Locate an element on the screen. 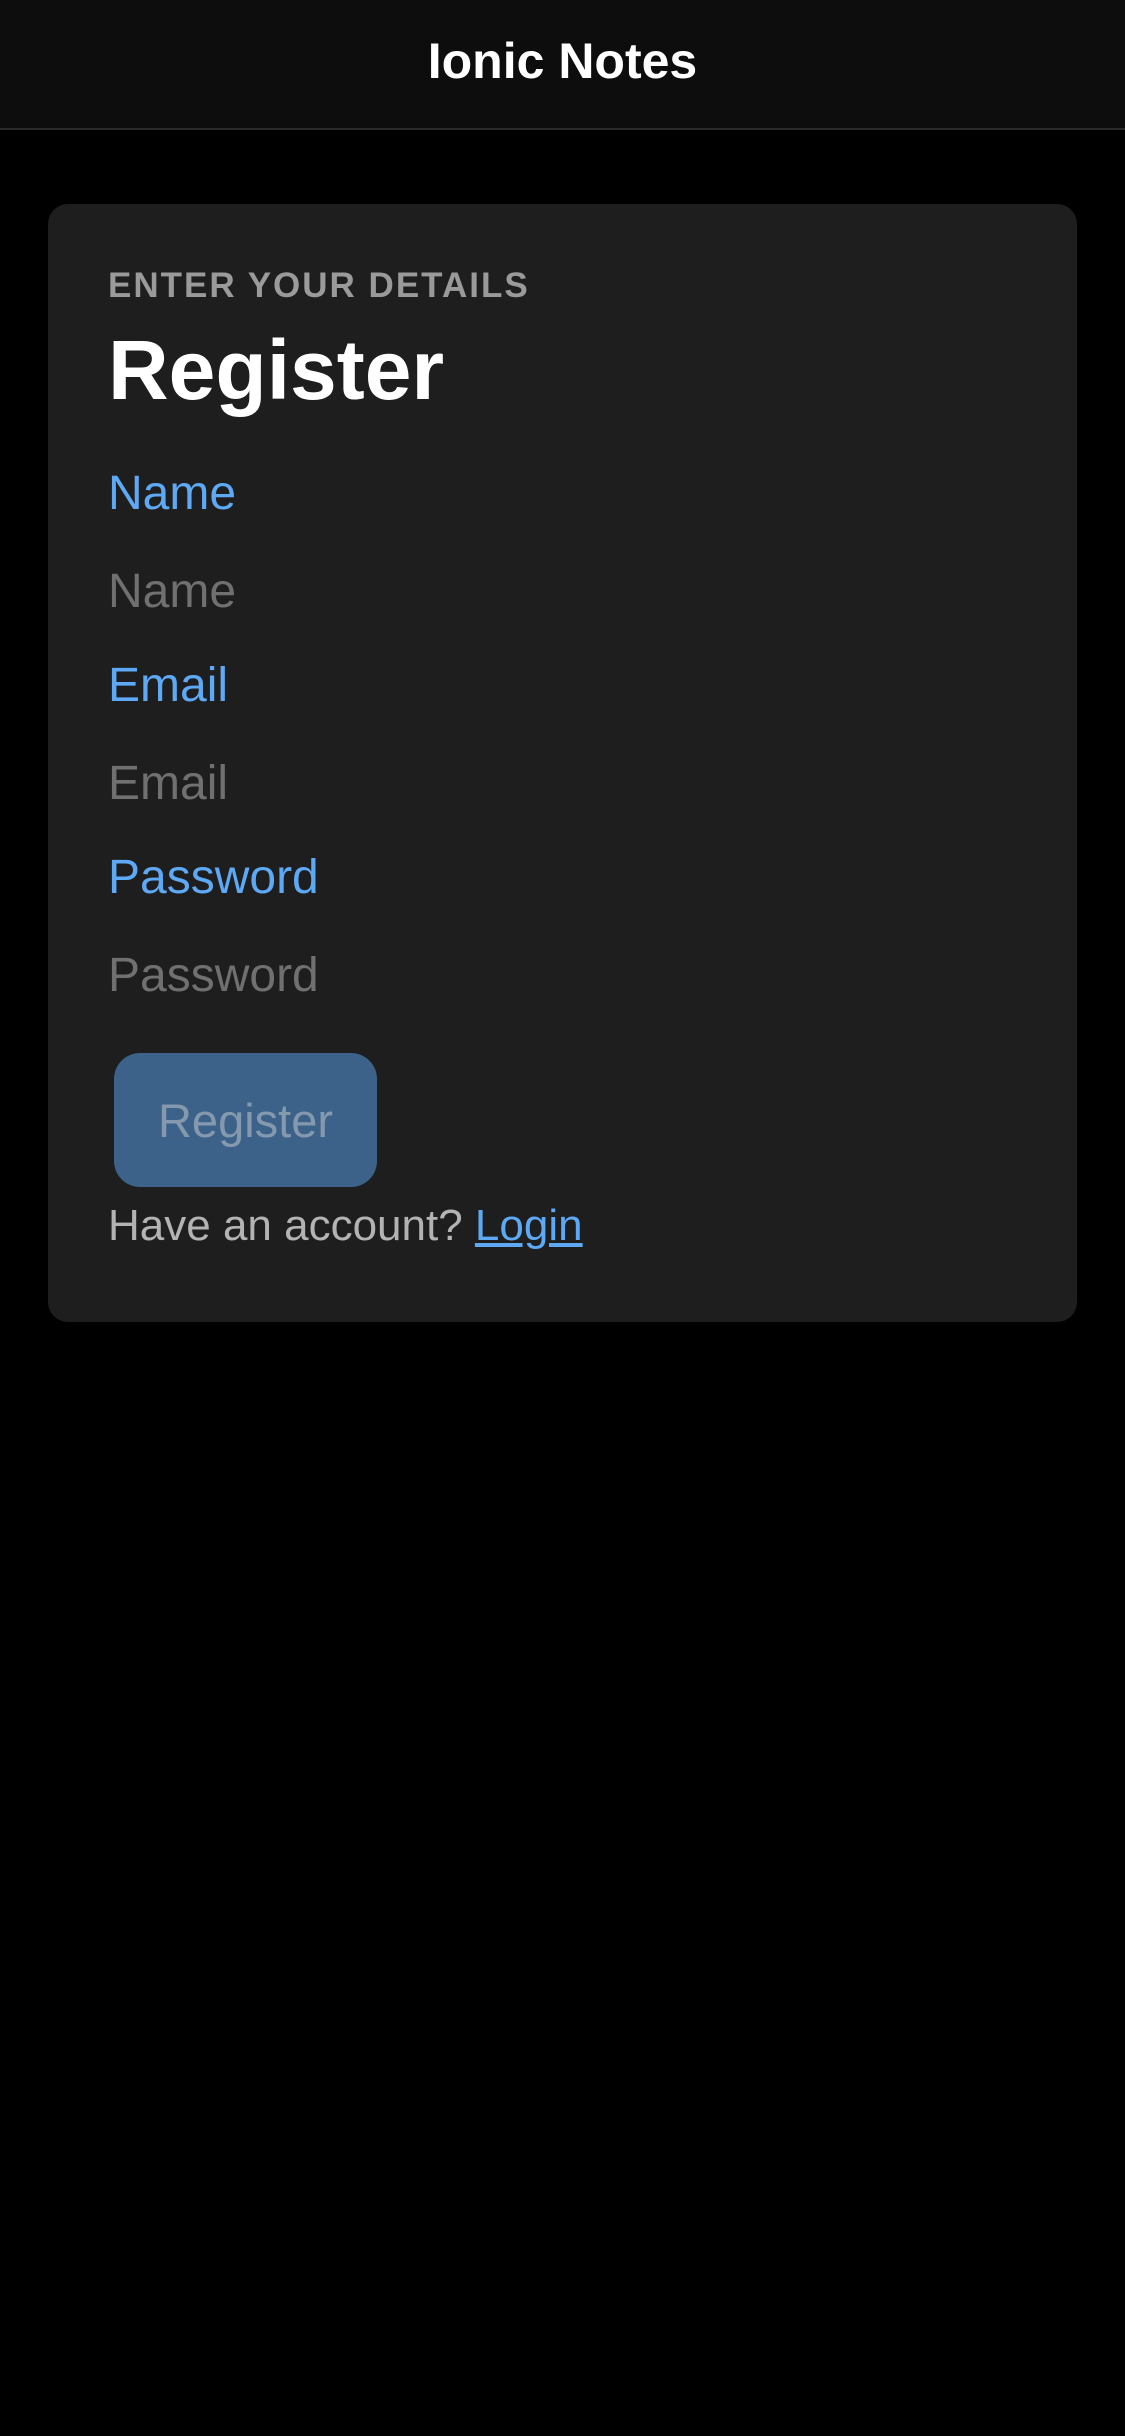 The image size is (1125, 2436). app-title: Ionic Notes is located at coordinates (562, 61).